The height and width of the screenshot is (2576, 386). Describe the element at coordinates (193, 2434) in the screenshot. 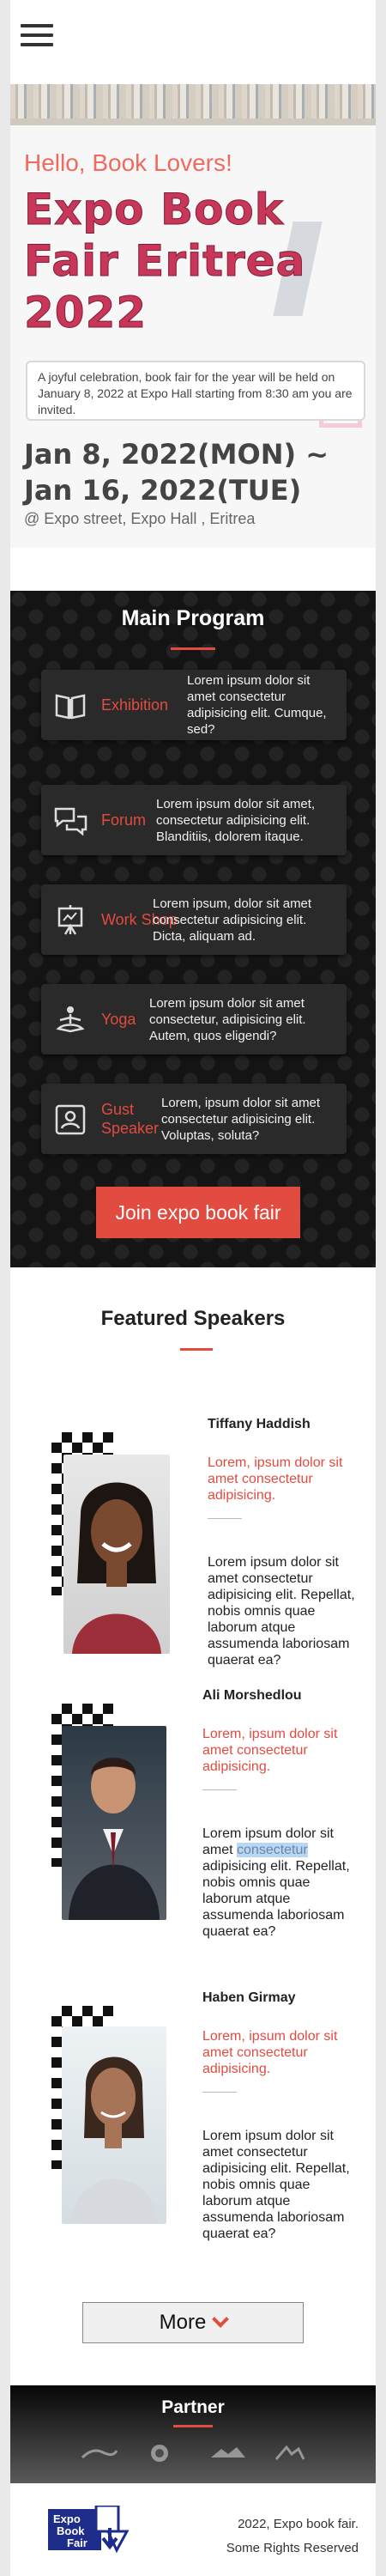

I see `partner-section: Partner` at that location.